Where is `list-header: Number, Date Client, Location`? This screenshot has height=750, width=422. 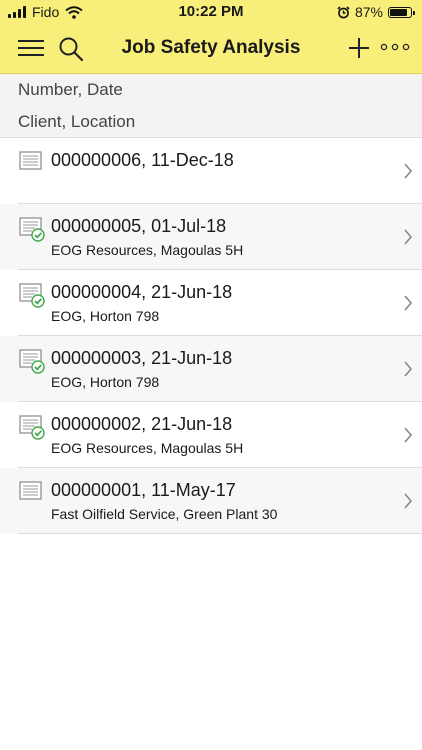
list-header: Number, Date Client, Location is located at coordinates (211, 106).